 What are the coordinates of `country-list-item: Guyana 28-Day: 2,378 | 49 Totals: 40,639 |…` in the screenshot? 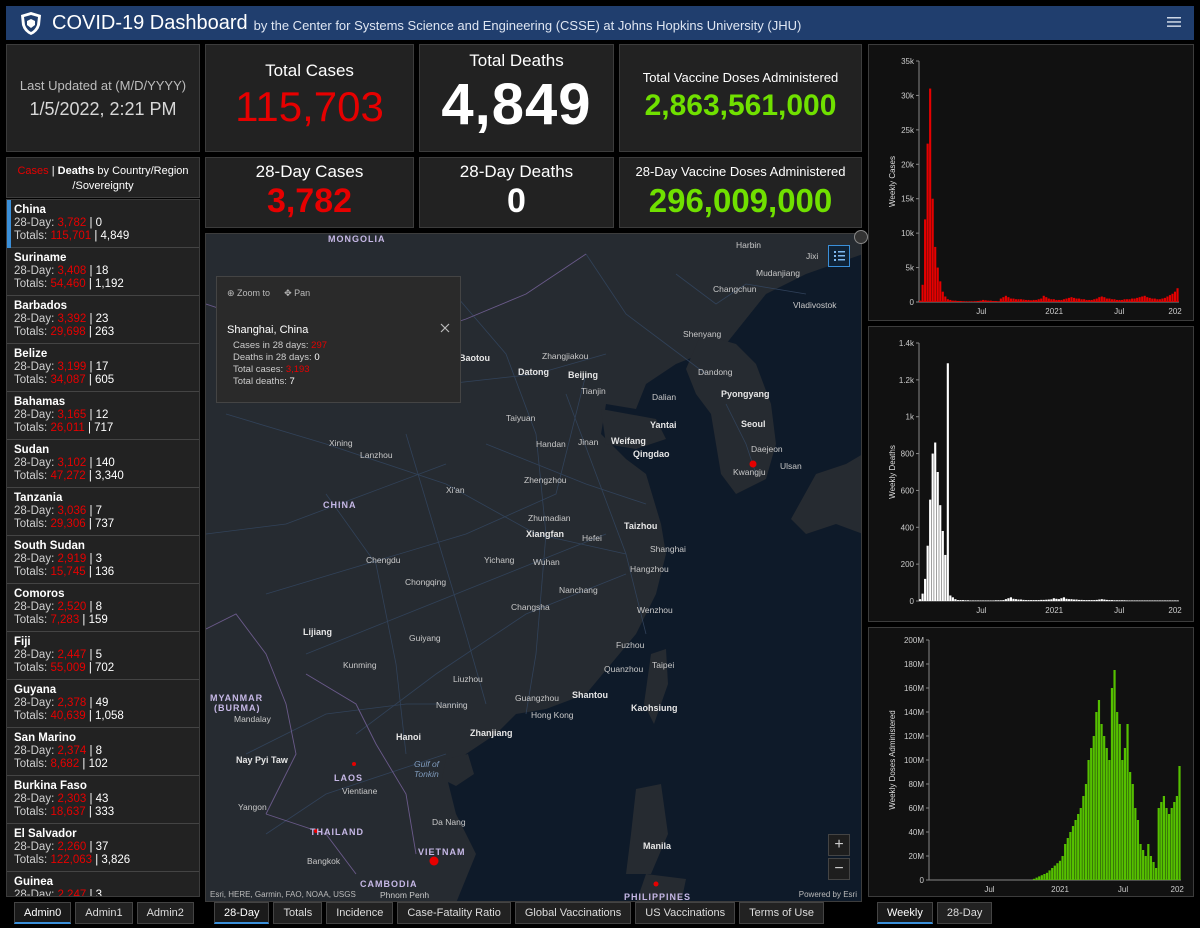 It's located at (103, 704).